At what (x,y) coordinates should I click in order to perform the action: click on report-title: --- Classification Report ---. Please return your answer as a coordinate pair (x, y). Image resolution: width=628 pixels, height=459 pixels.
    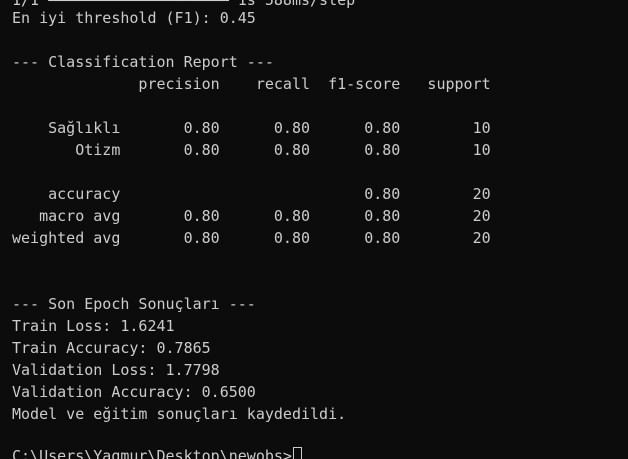
    Looking at the image, I should click on (143, 62).